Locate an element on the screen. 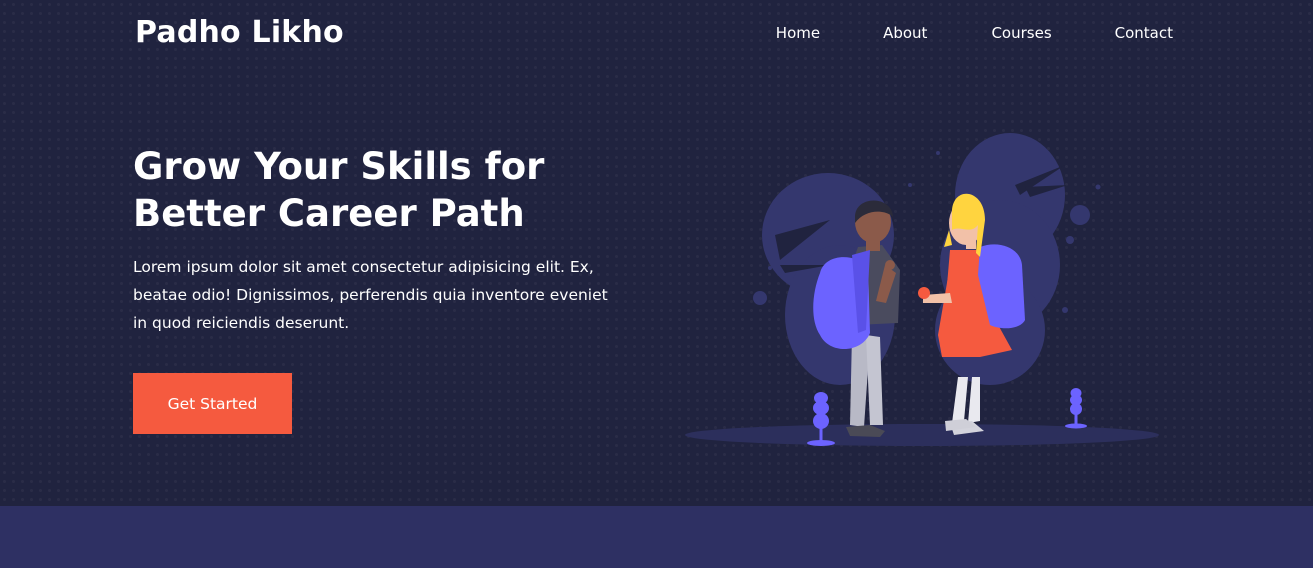 The height and width of the screenshot is (568, 1313). brand-logo: Padho Likho is located at coordinates (239, 33).